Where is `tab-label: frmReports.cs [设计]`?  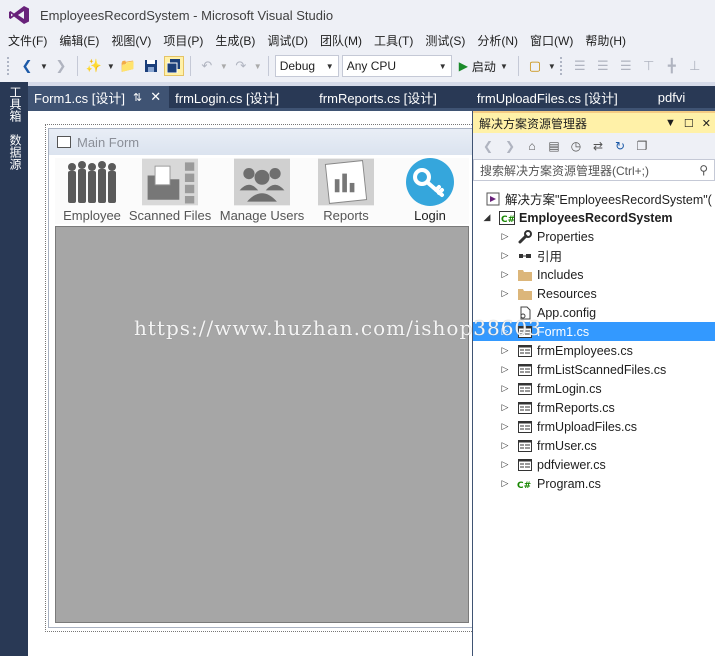 tab-label: frmReports.cs [设计] is located at coordinates (378, 98).